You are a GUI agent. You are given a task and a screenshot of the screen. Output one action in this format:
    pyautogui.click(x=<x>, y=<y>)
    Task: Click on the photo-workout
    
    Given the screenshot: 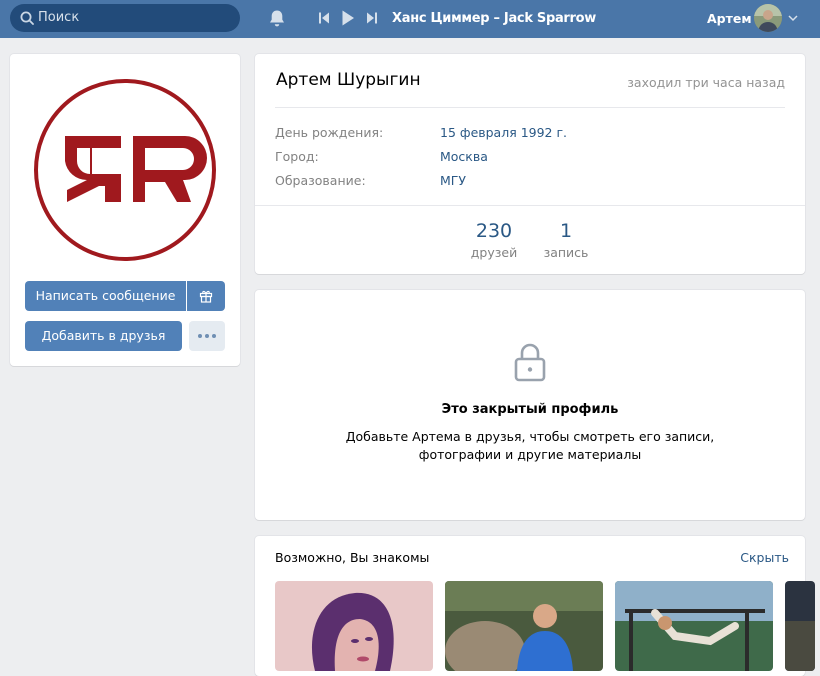 What is the action you would take?
    pyautogui.click(x=694, y=626)
    